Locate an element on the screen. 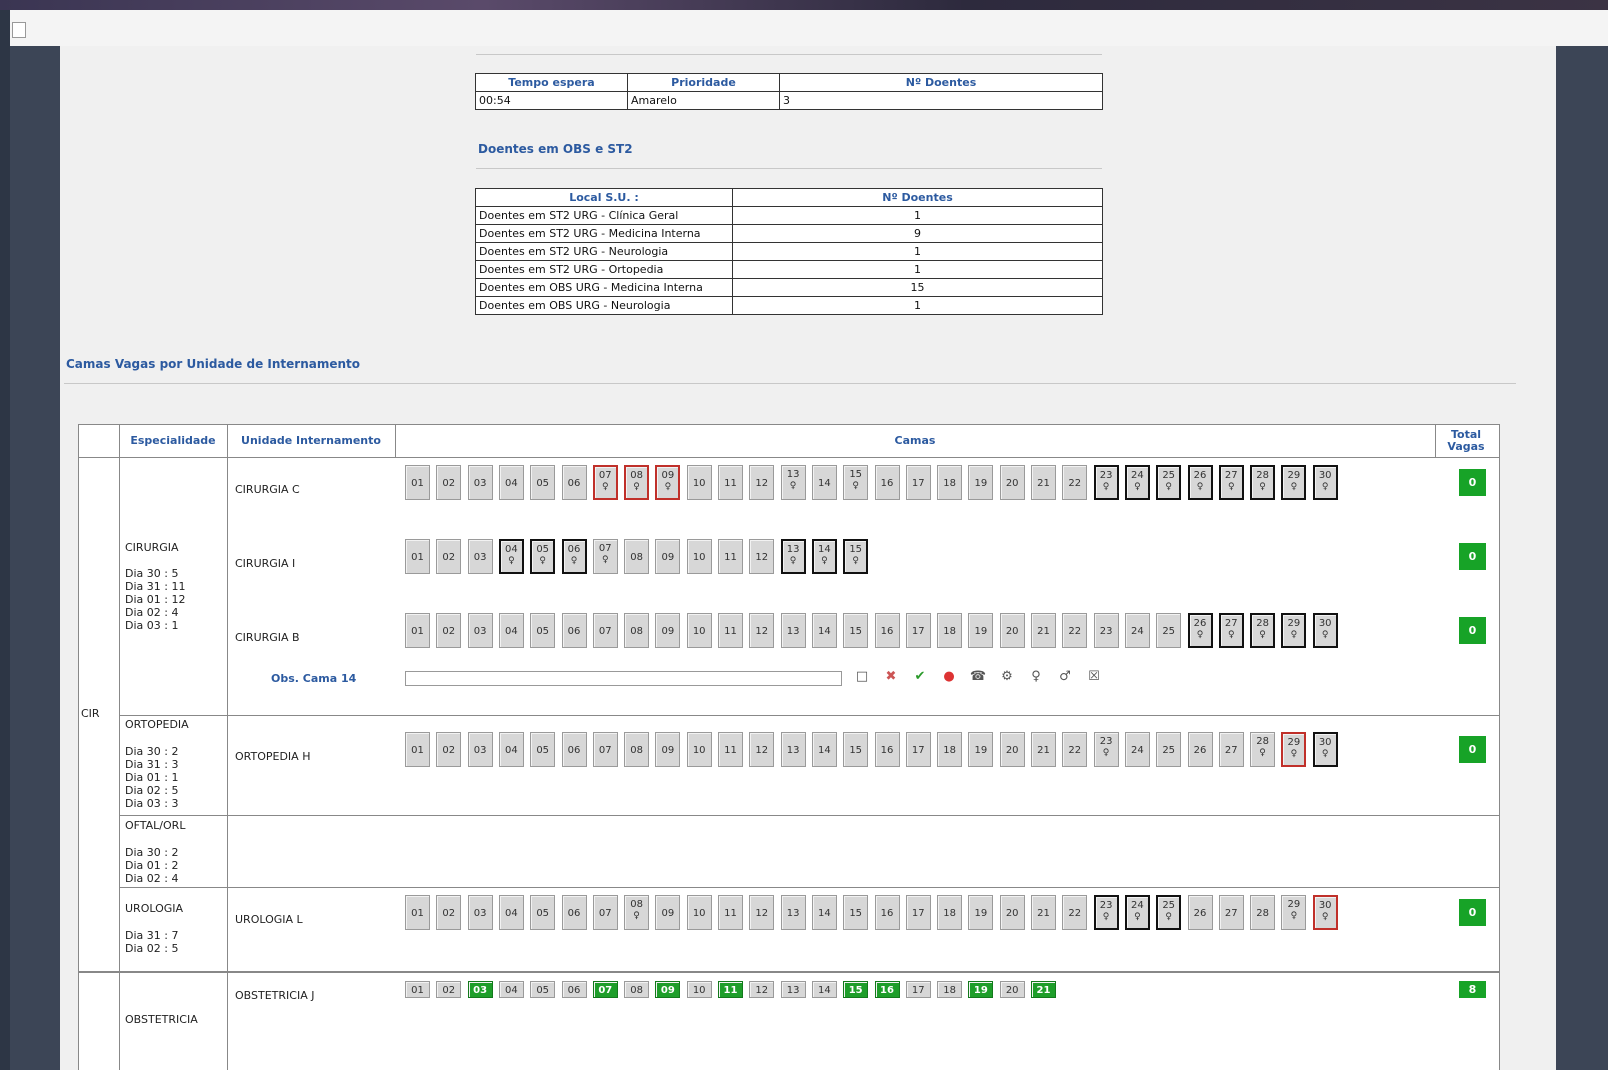 The width and height of the screenshot is (1608, 1070). bed-cirurgia-b-16: 16 is located at coordinates (887, 630).